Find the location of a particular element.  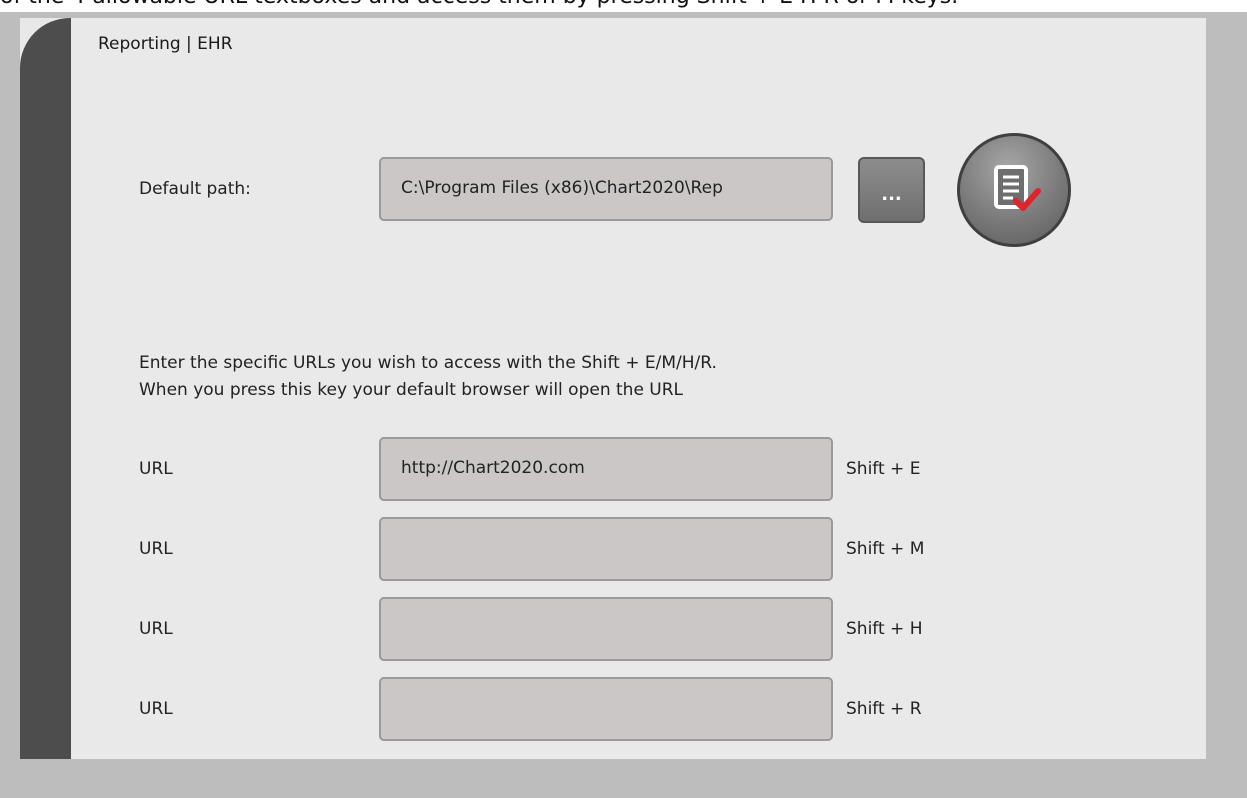

url-label-m: URL is located at coordinates (156, 549).